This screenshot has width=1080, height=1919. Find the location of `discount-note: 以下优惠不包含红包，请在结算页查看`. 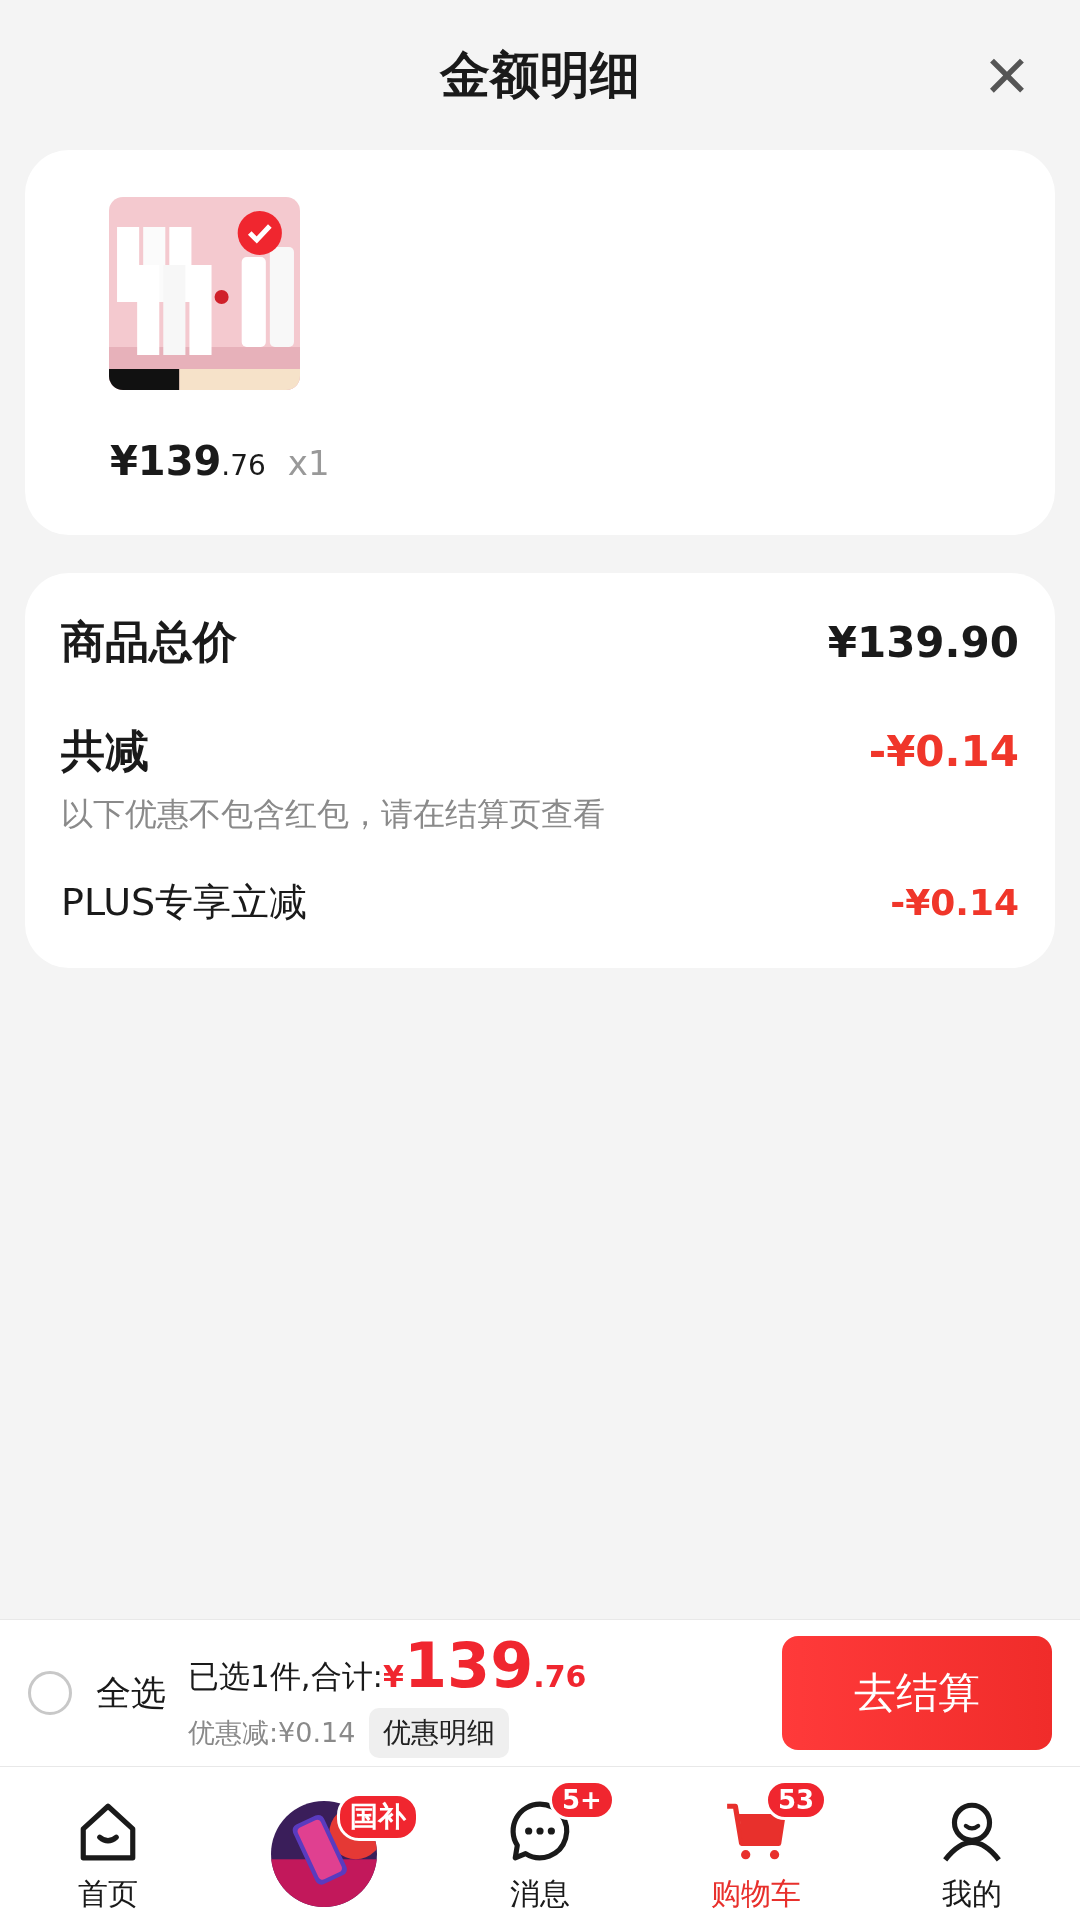

discount-note: 以下优惠不包含红包，请在结算页查看 is located at coordinates (333, 814).